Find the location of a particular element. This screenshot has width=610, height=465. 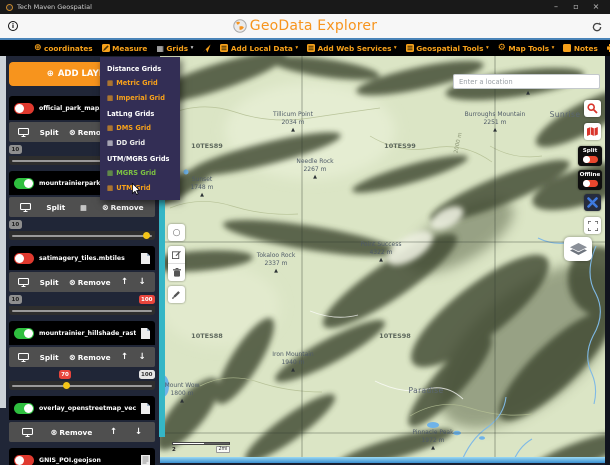

refresh-icon is located at coordinates (597, 26).